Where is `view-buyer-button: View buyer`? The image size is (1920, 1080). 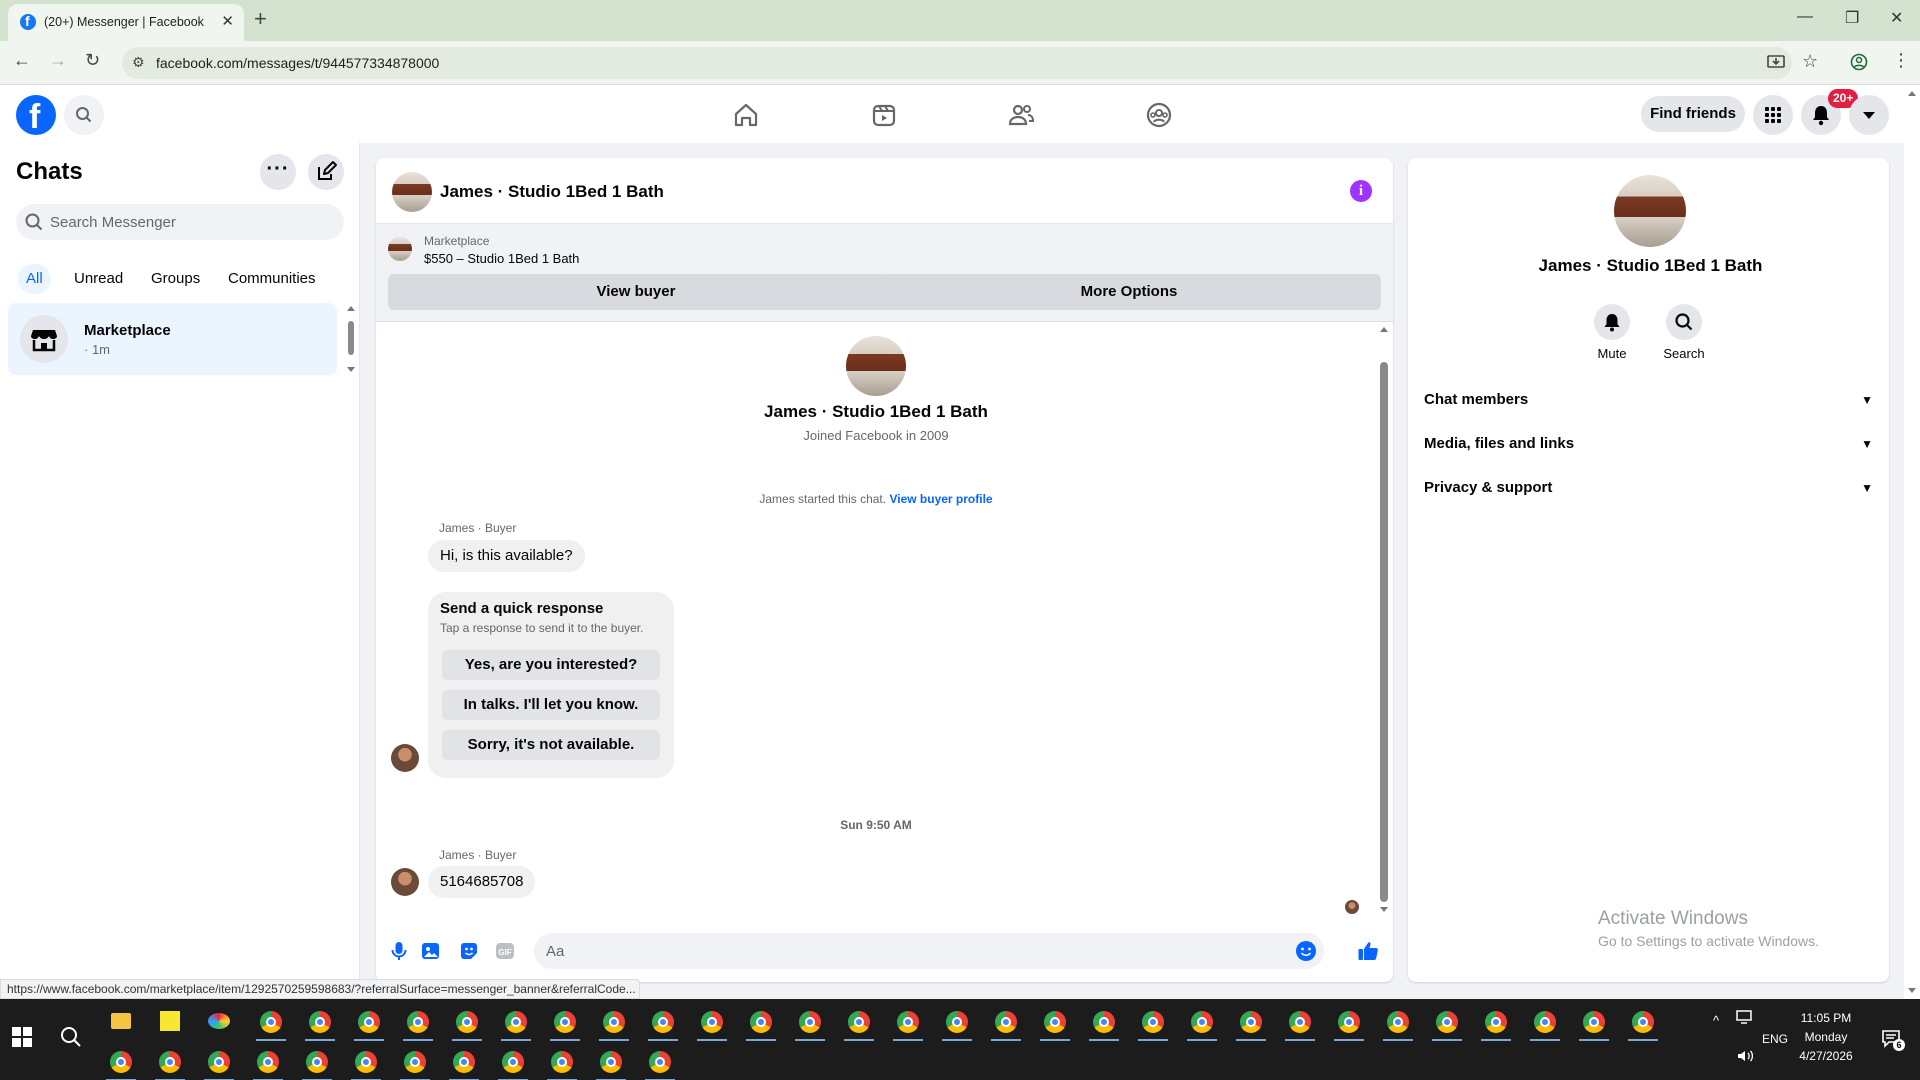 view-buyer-button: View buyer is located at coordinates (636, 292).